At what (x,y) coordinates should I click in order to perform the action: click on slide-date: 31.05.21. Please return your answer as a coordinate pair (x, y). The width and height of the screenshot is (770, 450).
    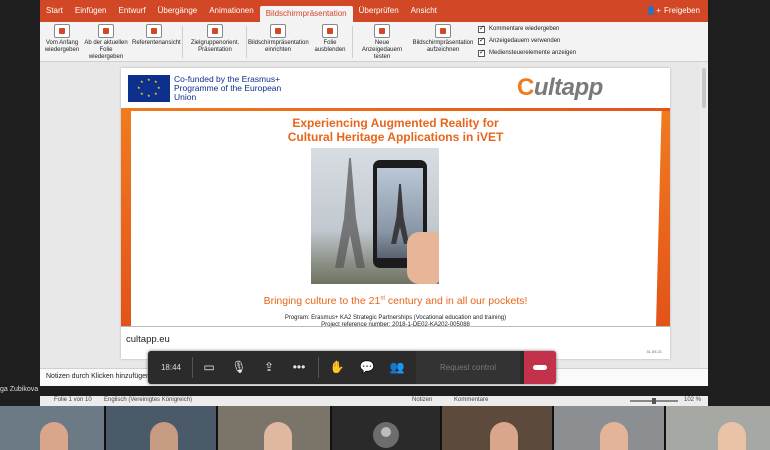
    Looking at the image, I should click on (654, 351).